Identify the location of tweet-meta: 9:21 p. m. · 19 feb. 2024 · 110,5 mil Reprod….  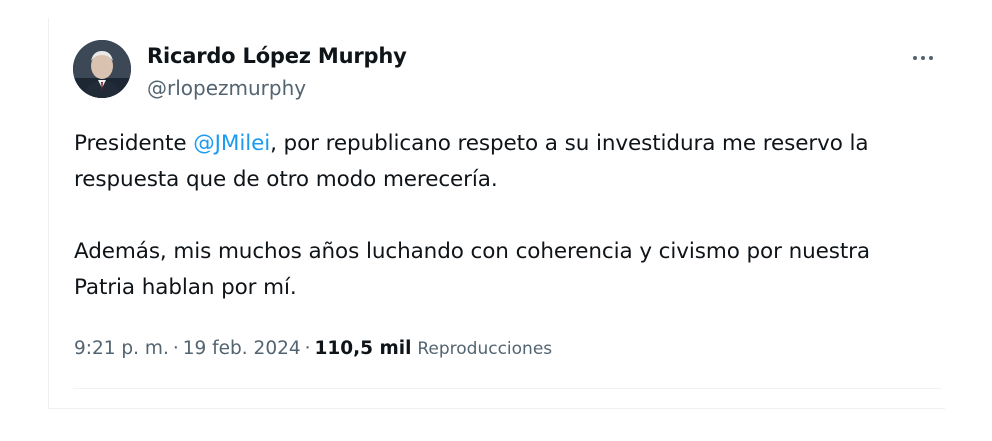
(313, 348).